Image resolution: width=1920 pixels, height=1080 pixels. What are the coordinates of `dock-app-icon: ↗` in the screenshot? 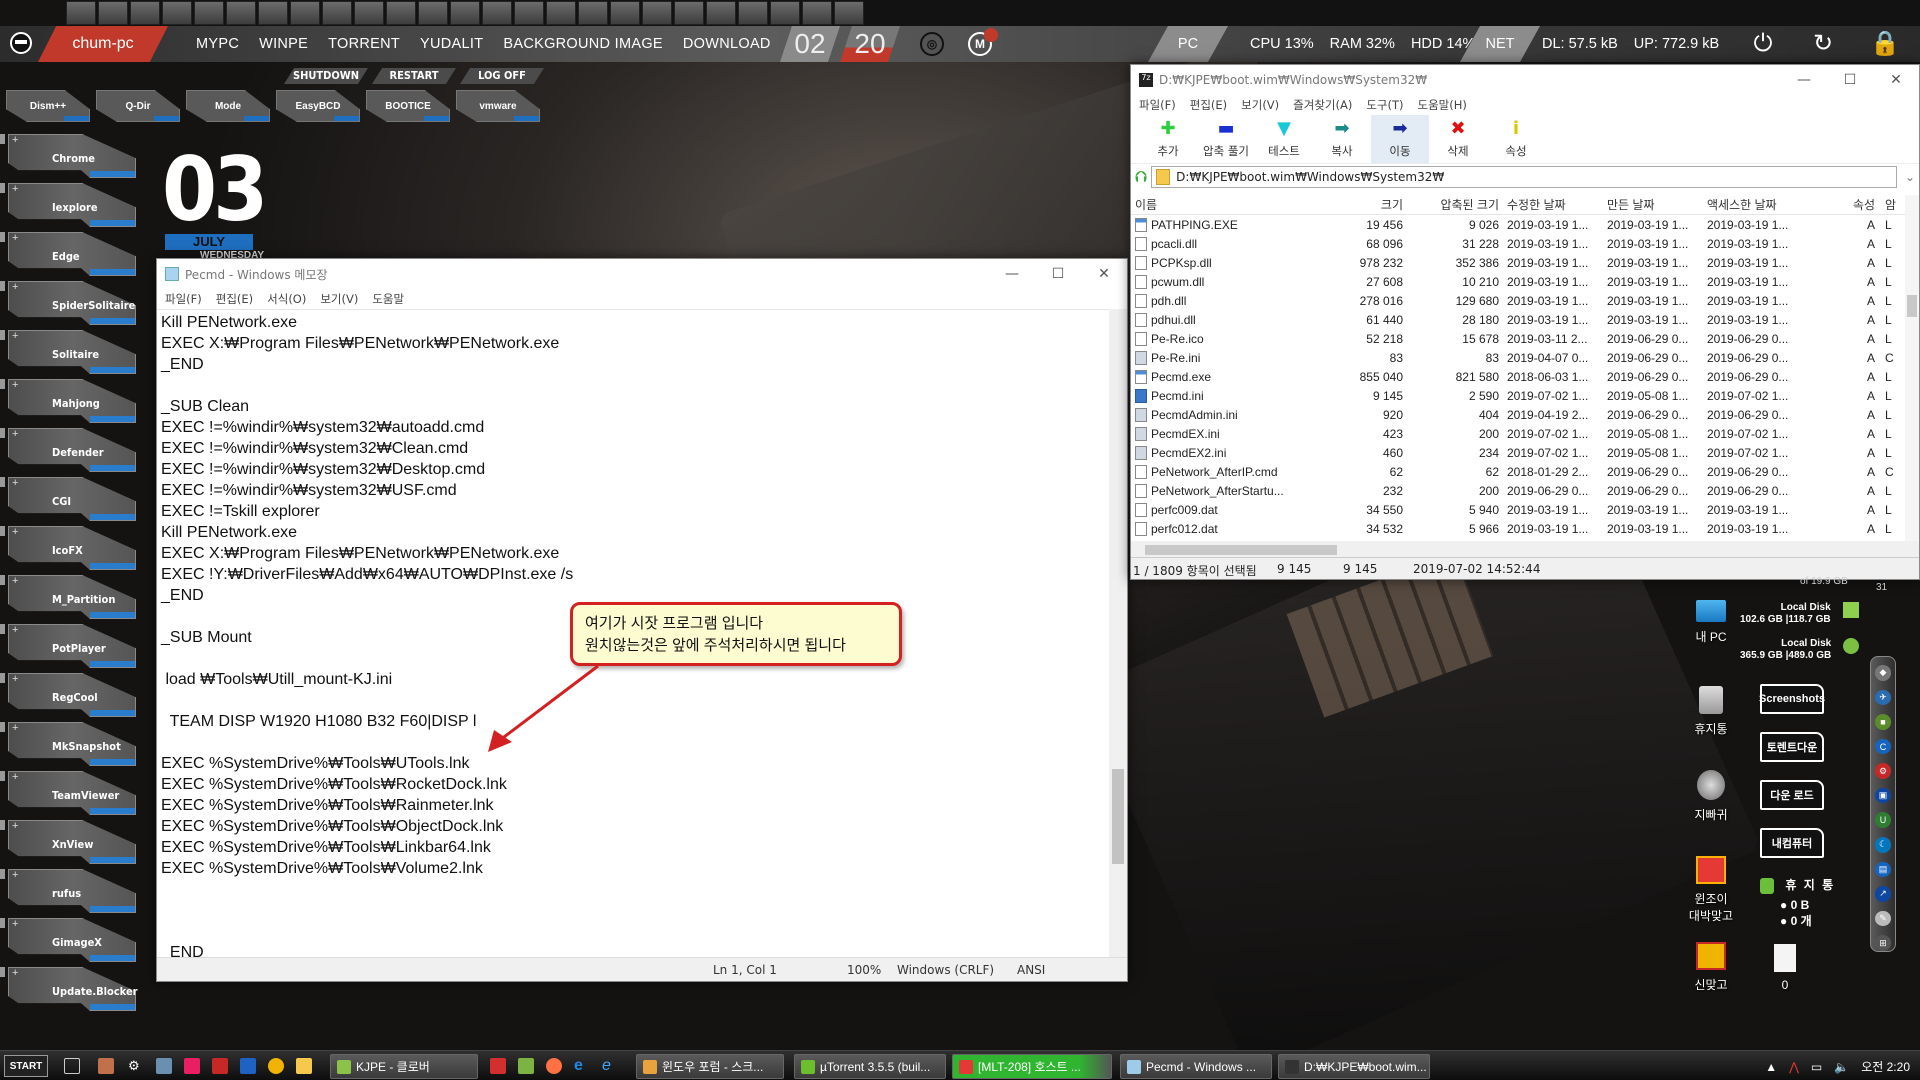 It's located at (1883, 894).